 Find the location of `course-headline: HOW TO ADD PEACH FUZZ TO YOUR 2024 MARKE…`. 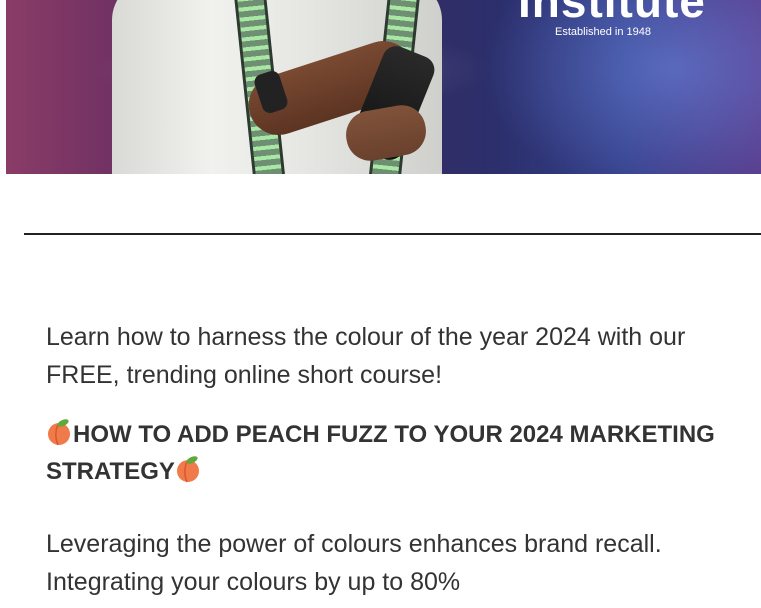

course-headline: HOW TO ADD PEACH FUZZ TO YOUR 2024 MARKE… is located at coordinates (396, 453).